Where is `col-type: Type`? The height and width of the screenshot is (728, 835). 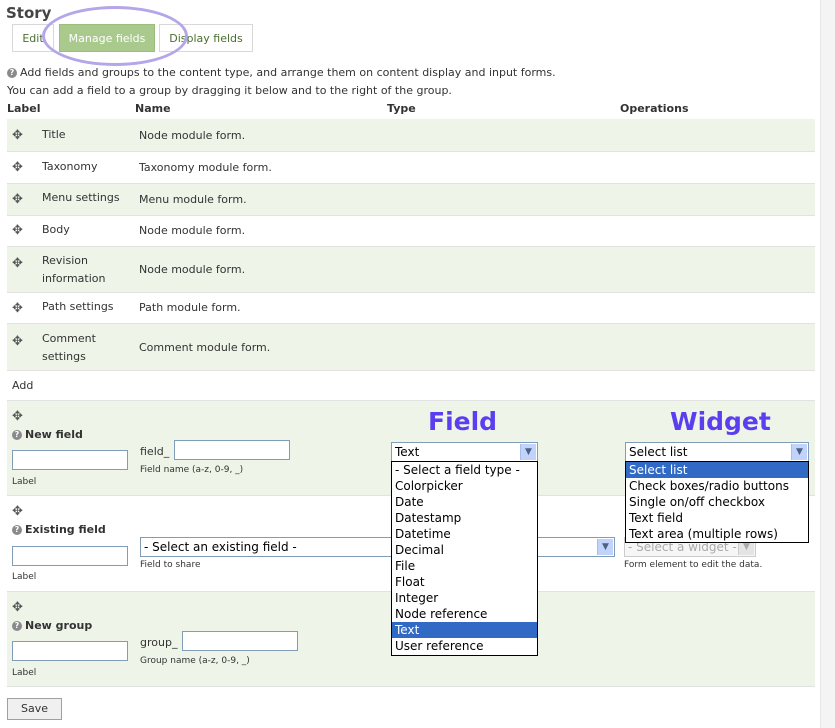
col-type: Type is located at coordinates (401, 108).